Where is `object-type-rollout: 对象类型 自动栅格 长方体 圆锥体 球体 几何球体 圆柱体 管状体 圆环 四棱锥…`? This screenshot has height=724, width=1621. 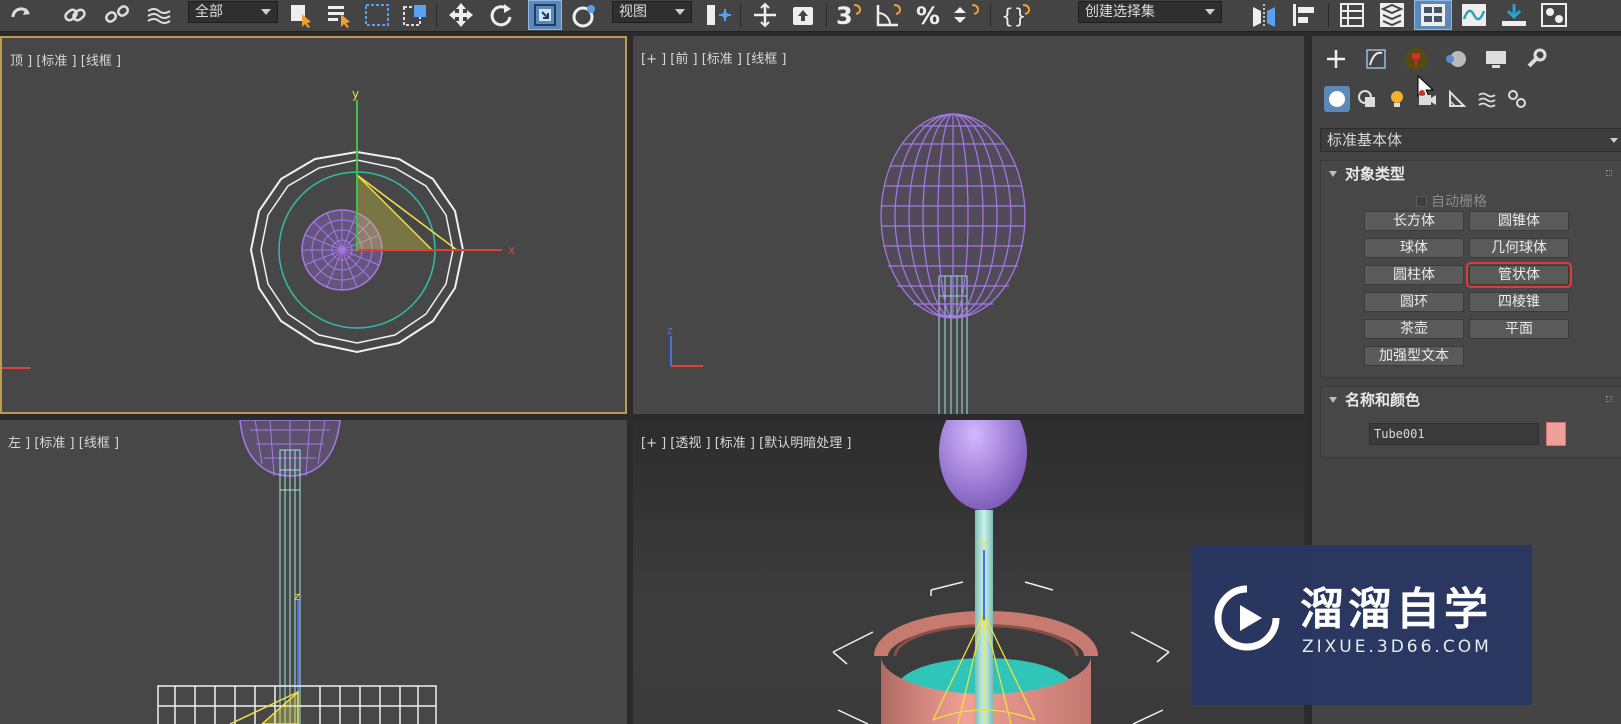
object-type-rollout: 对象类型 自动栅格 长方体 圆锥体 球体 几何球体 圆柱体 管状体 圆环 四棱锥… is located at coordinates (1470, 269).